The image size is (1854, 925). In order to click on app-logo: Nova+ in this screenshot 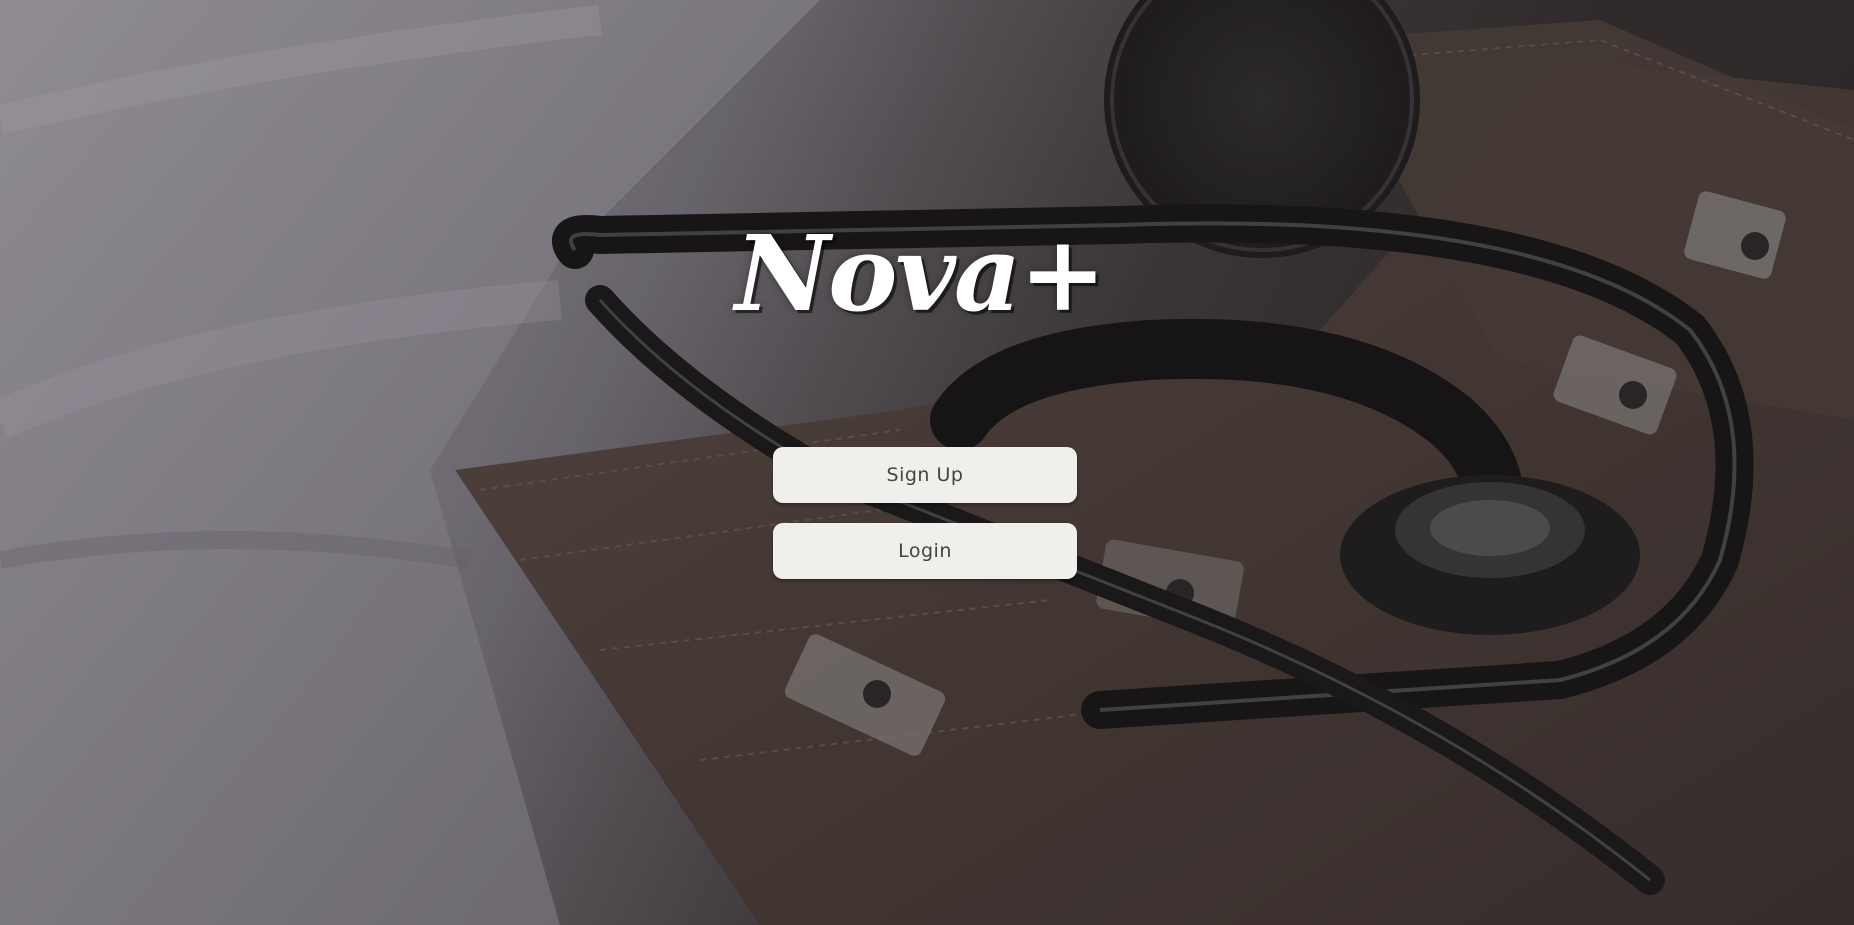, I will do `click(920, 273)`.